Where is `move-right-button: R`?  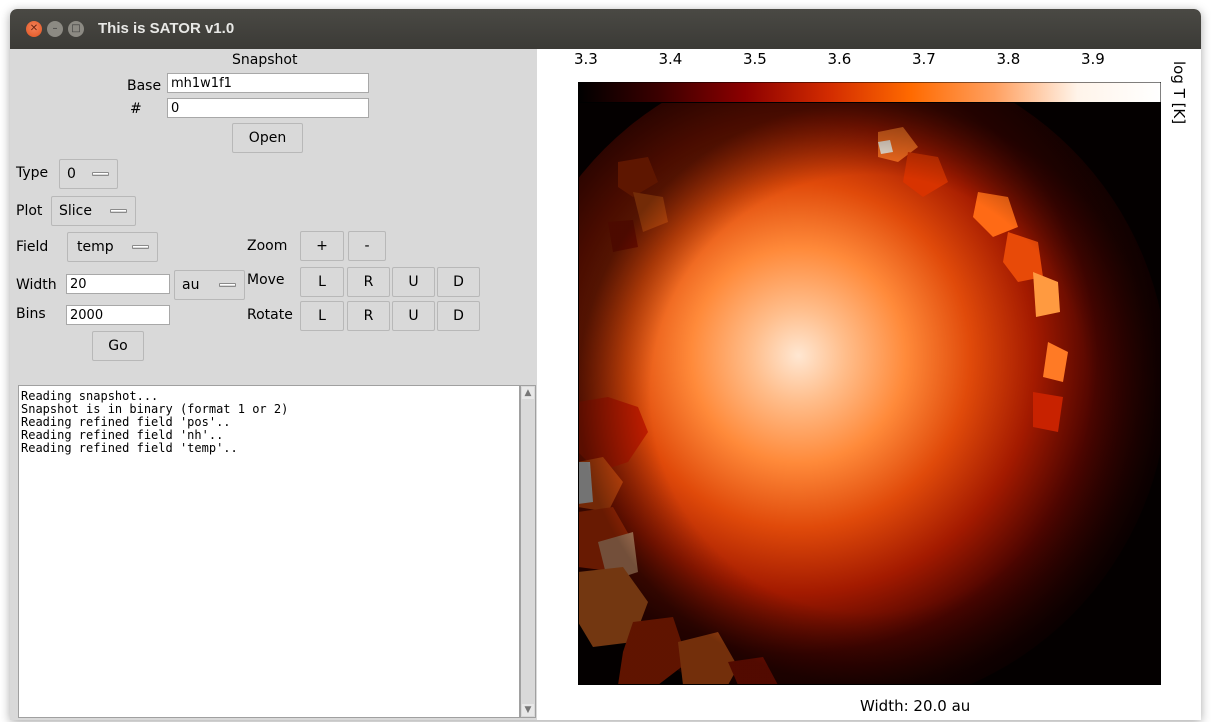 move-right-button: R is located at coordinates (368, 282).